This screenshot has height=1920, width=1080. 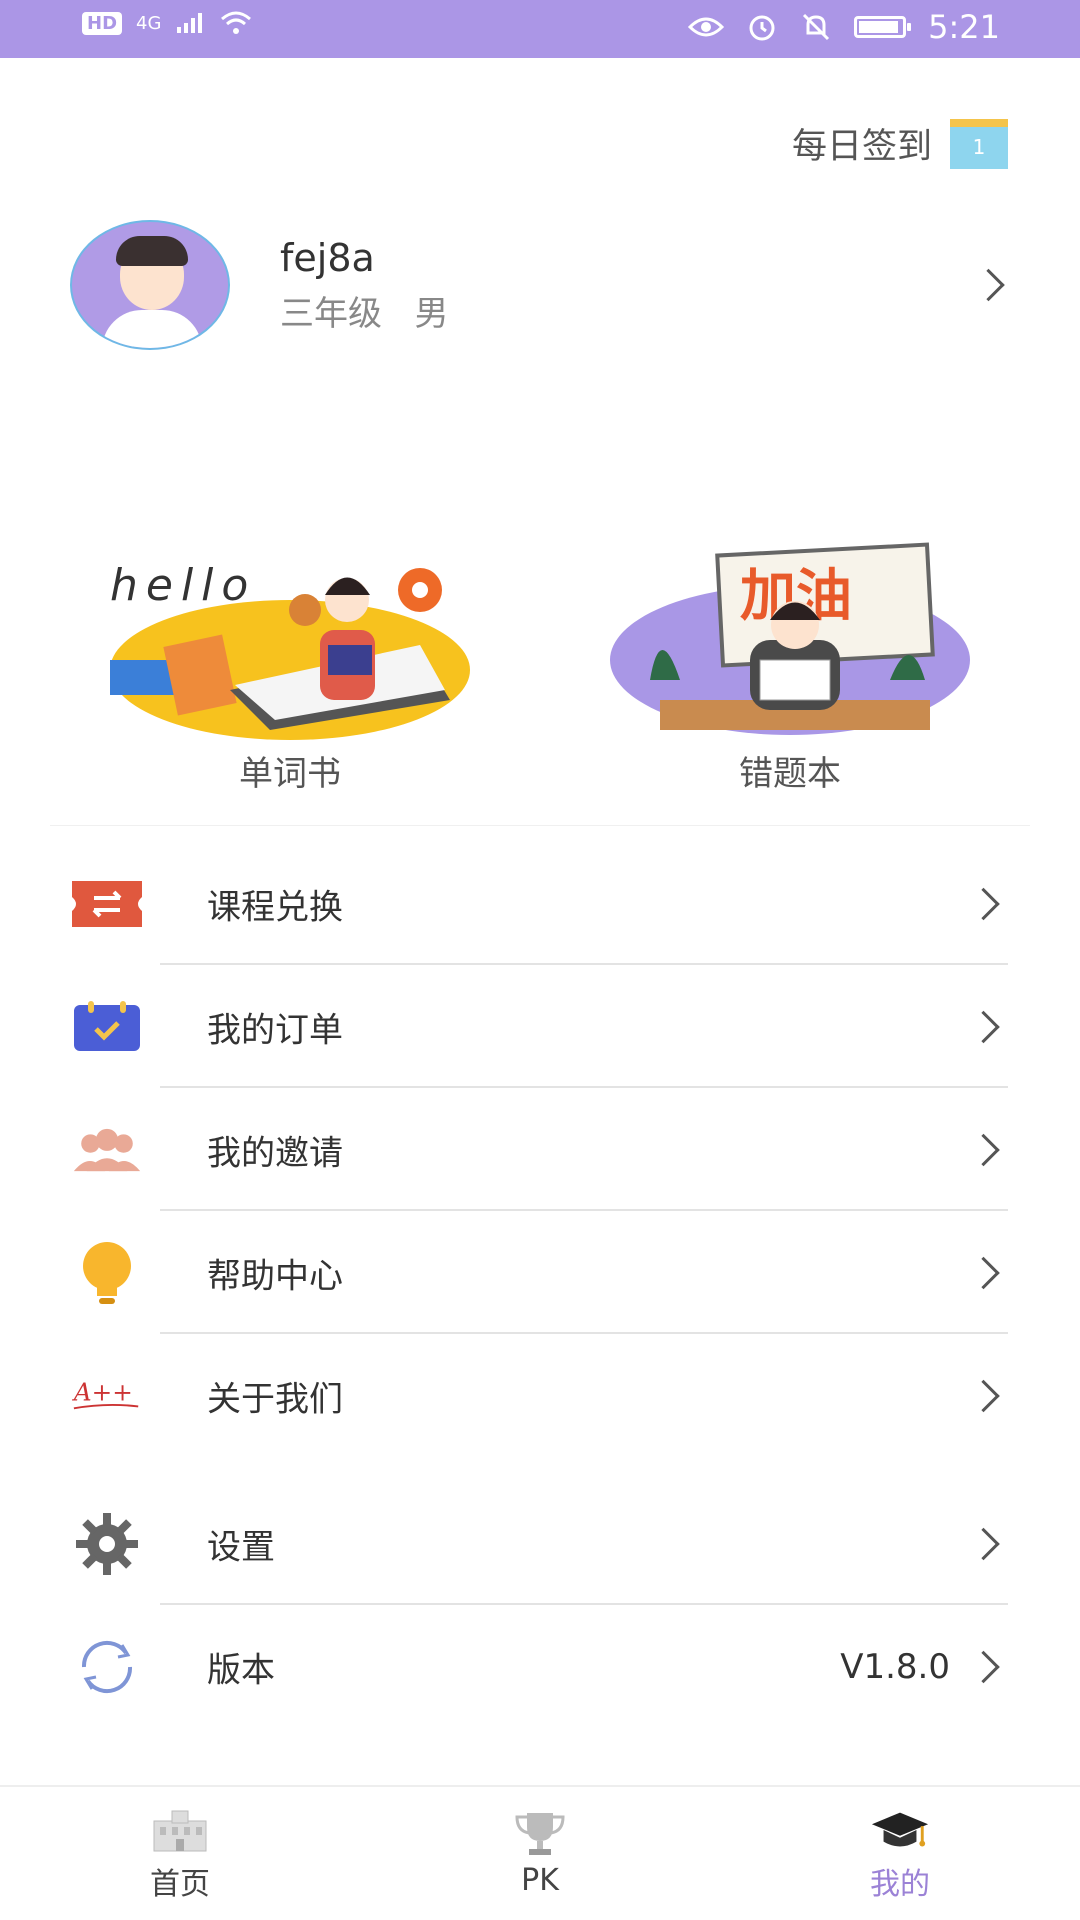 What do you see at coordinates (883, 27) in the screenshot?
I see `battery-icon` at bounding box center [883, 27].